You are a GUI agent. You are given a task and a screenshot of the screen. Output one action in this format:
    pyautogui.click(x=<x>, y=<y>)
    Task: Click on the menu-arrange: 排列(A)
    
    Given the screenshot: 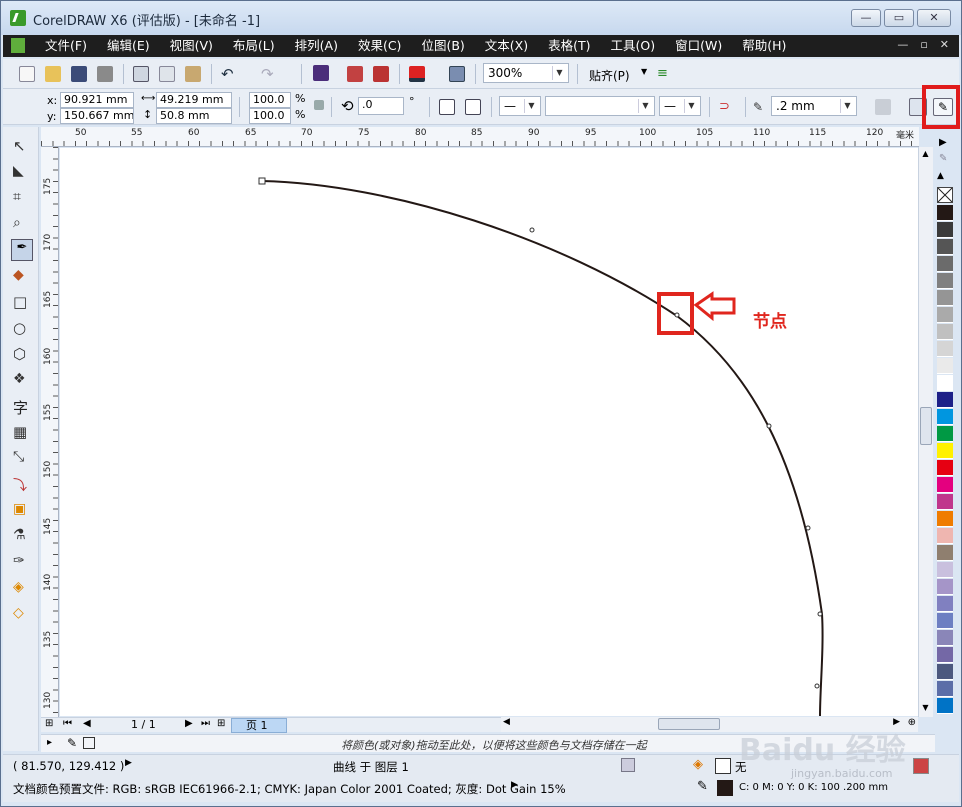 What is the action you would take?
    pyautogui.click(x=316, y=46)
    